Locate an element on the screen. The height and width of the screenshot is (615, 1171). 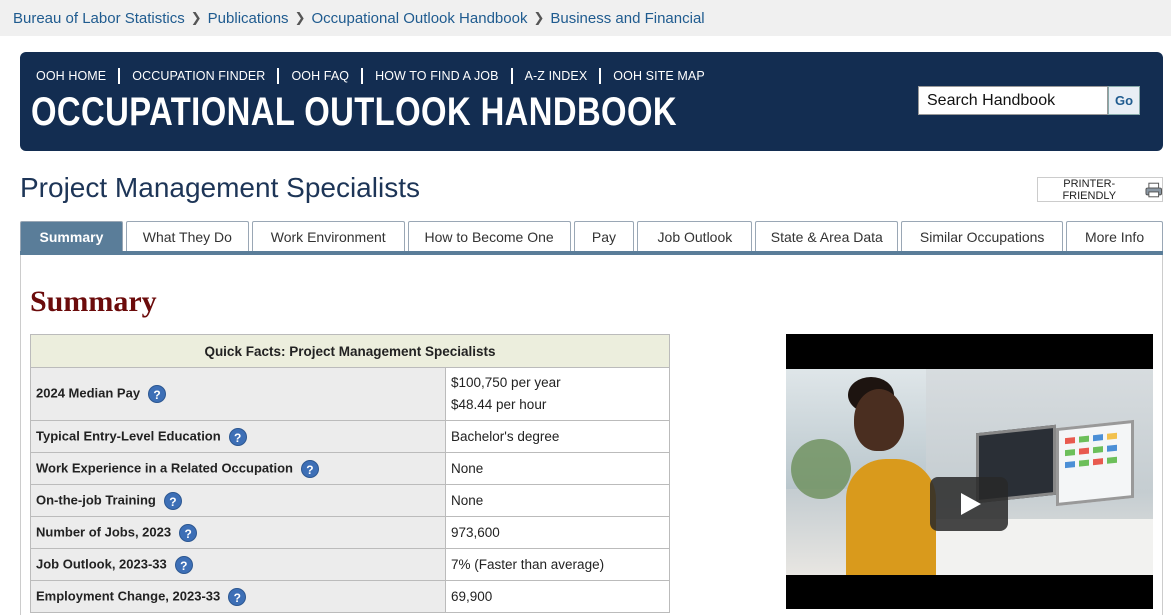
fact-label: Work Experience in a Related Occupation is located at coordinates (164, 467).